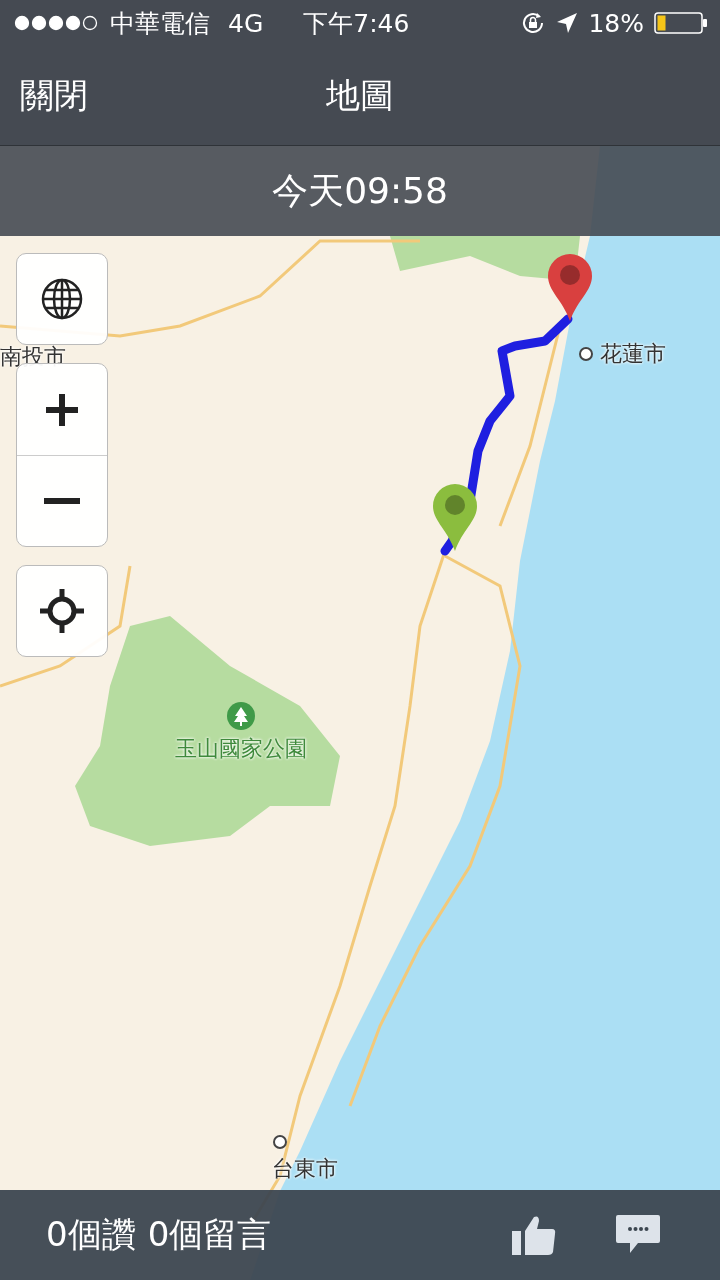 This screenshot has width=720, height=1280. I want to click on battery-percentage: 18%, so click(616, 23).